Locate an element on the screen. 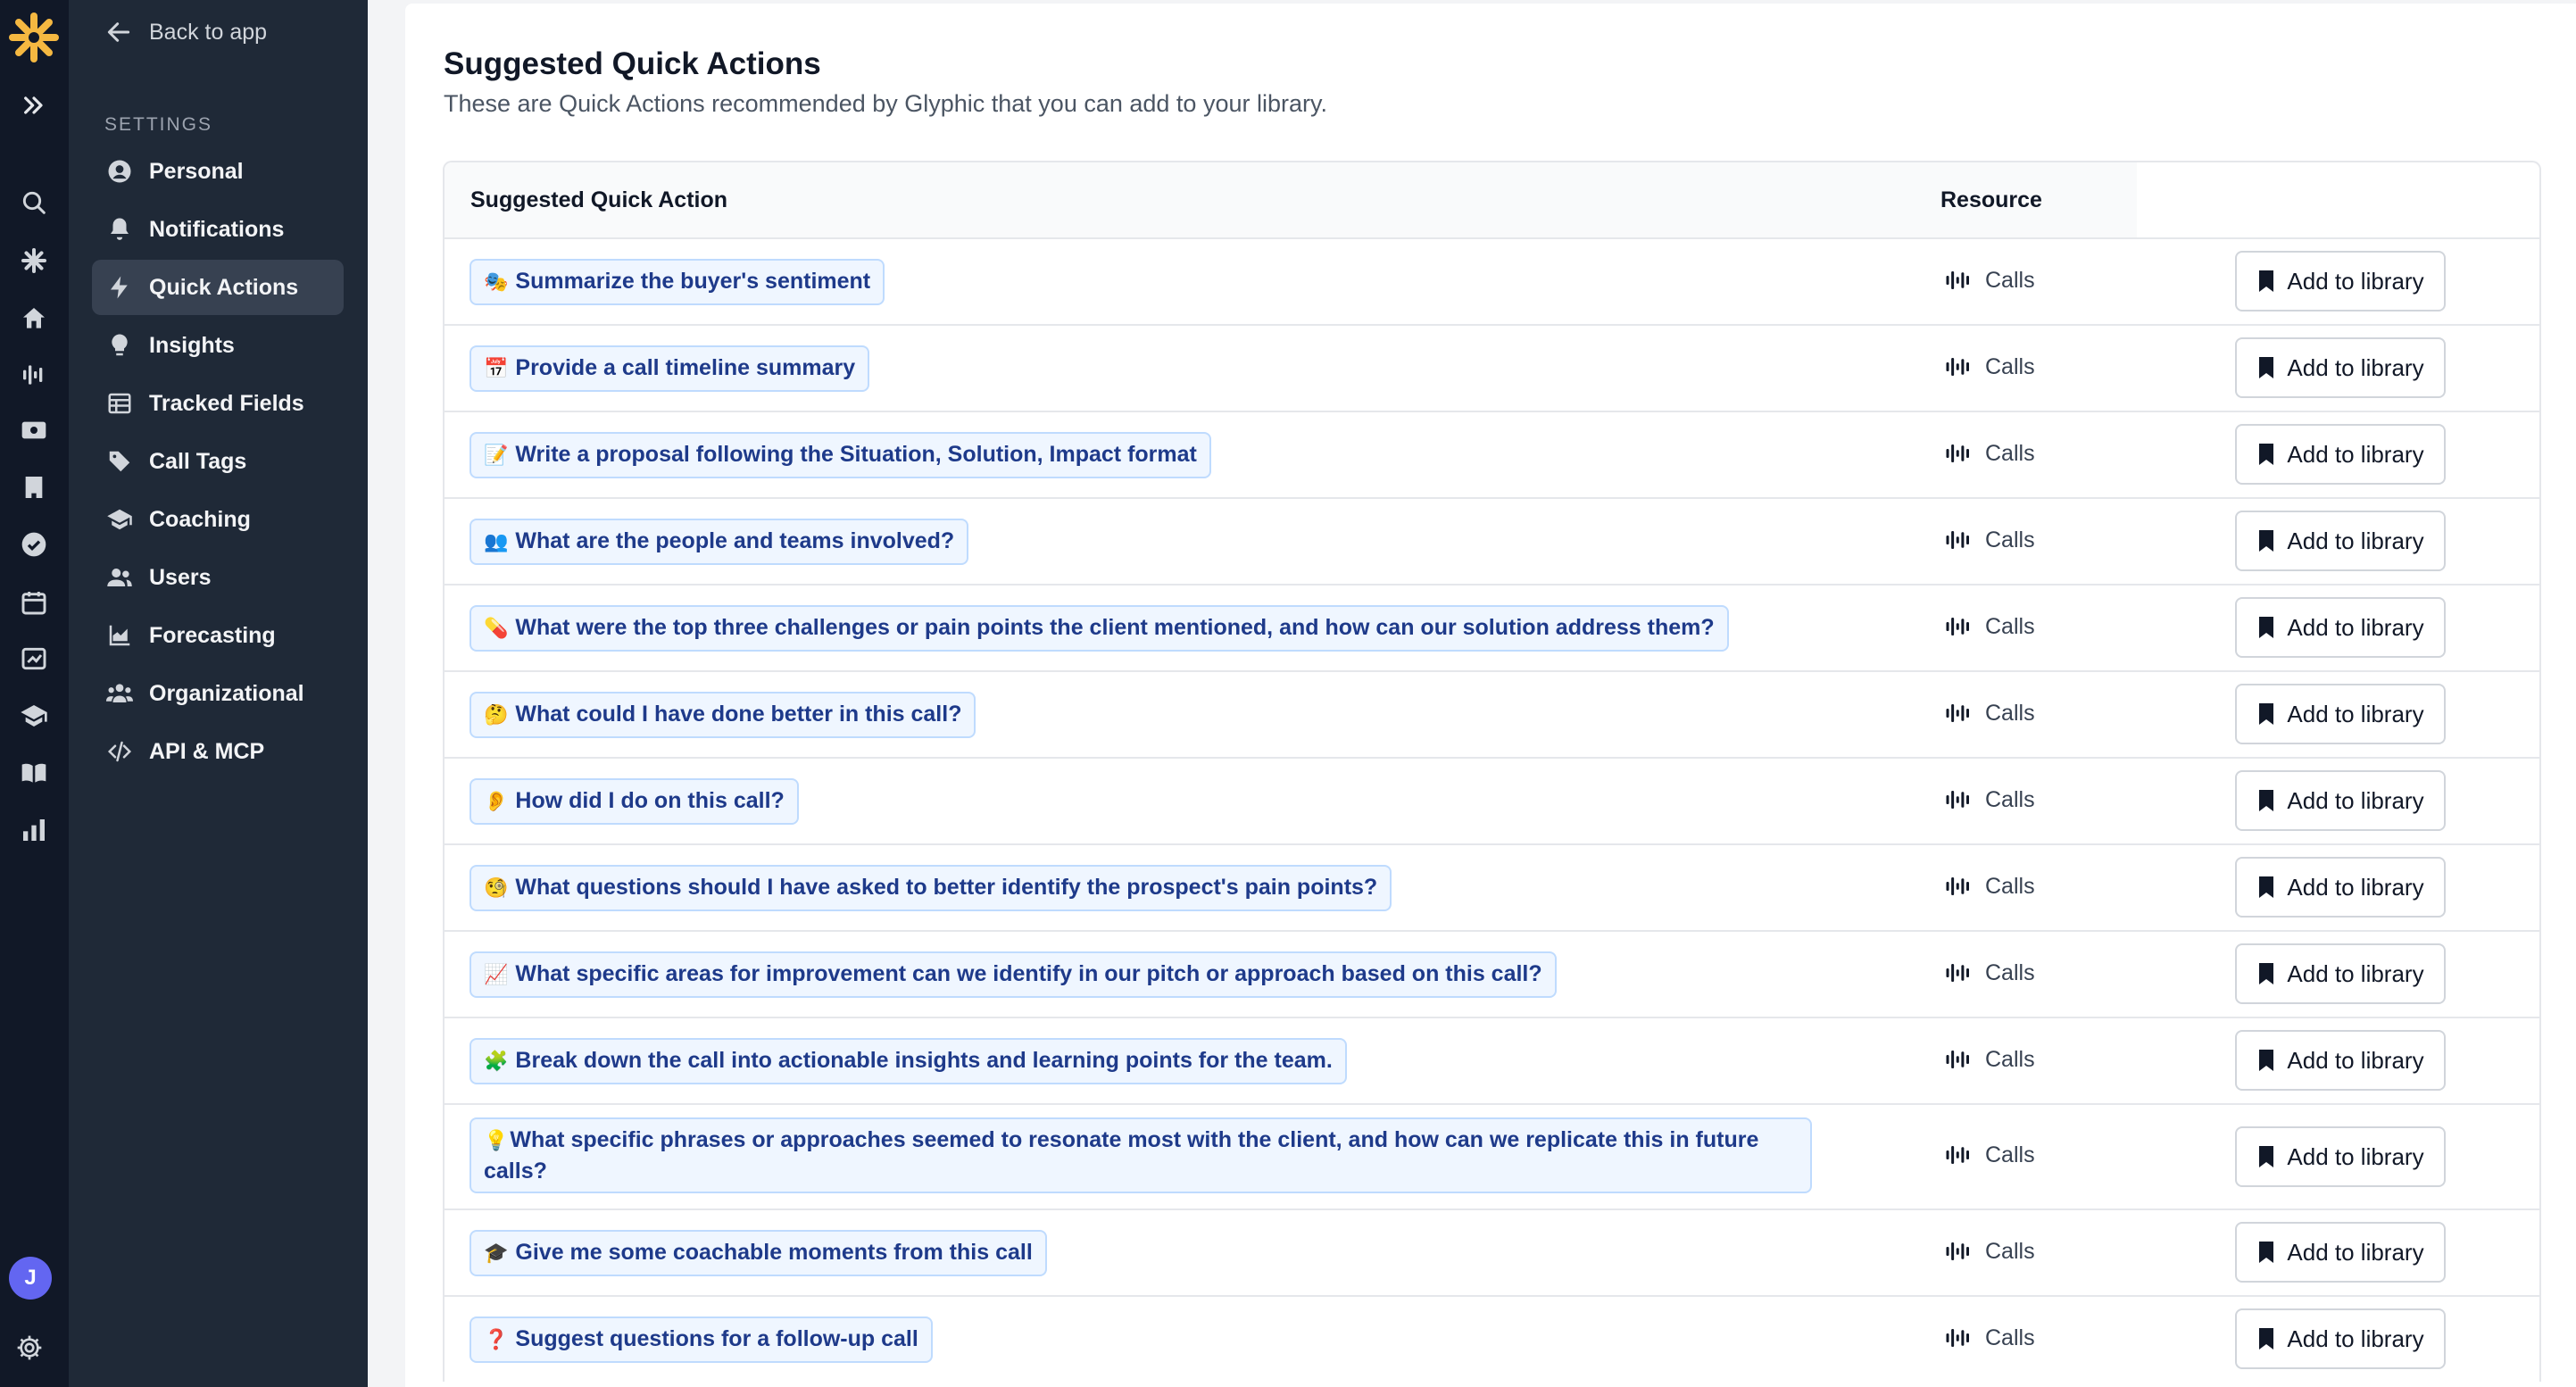  lightning-icon is located at coordinates (119, 287).